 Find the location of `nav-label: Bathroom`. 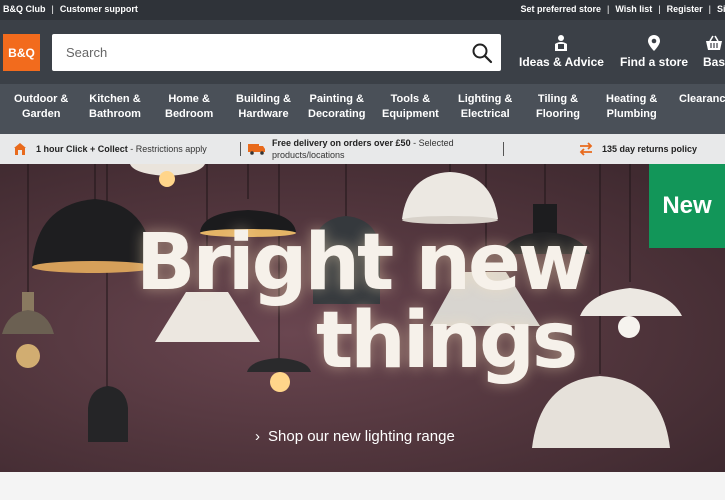

nav-label: Bathroom is located at coordinates (115, 114).